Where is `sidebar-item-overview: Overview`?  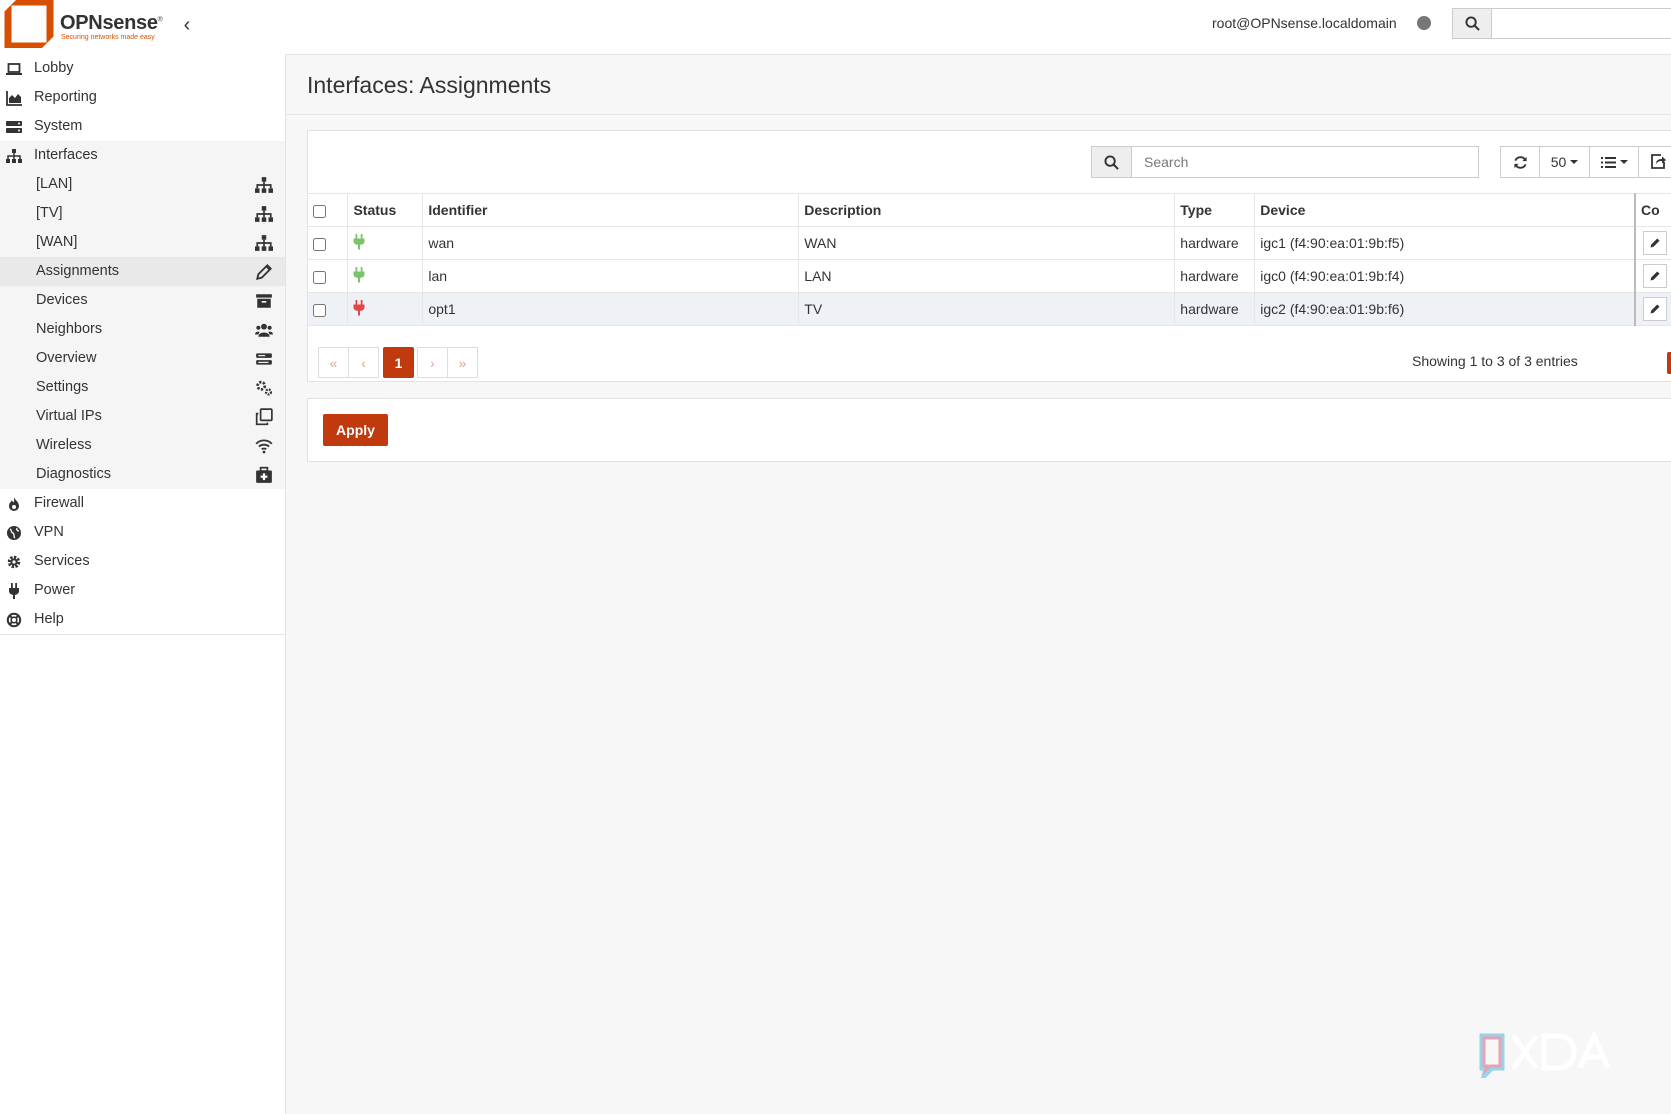 sidebar-item-overview: Overview is located at coordinates (142, 358).